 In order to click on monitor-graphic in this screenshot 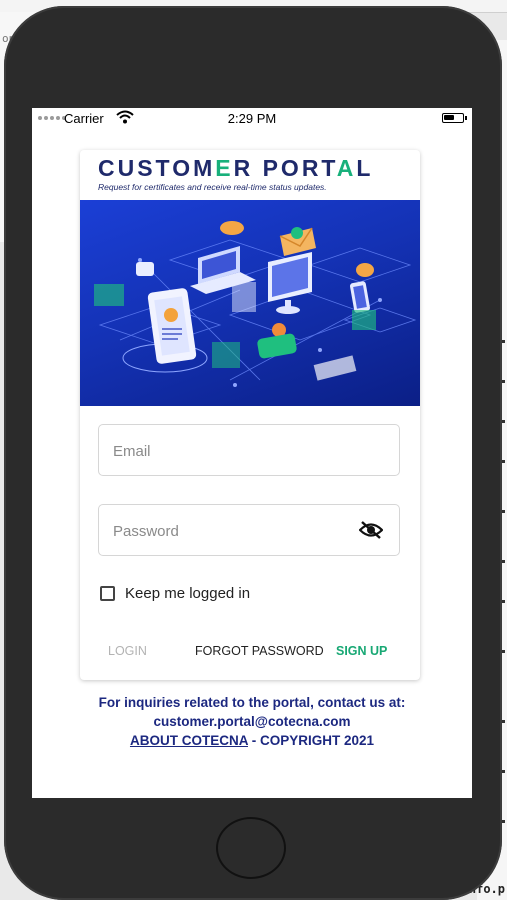, I will do `click(290, 283)`.